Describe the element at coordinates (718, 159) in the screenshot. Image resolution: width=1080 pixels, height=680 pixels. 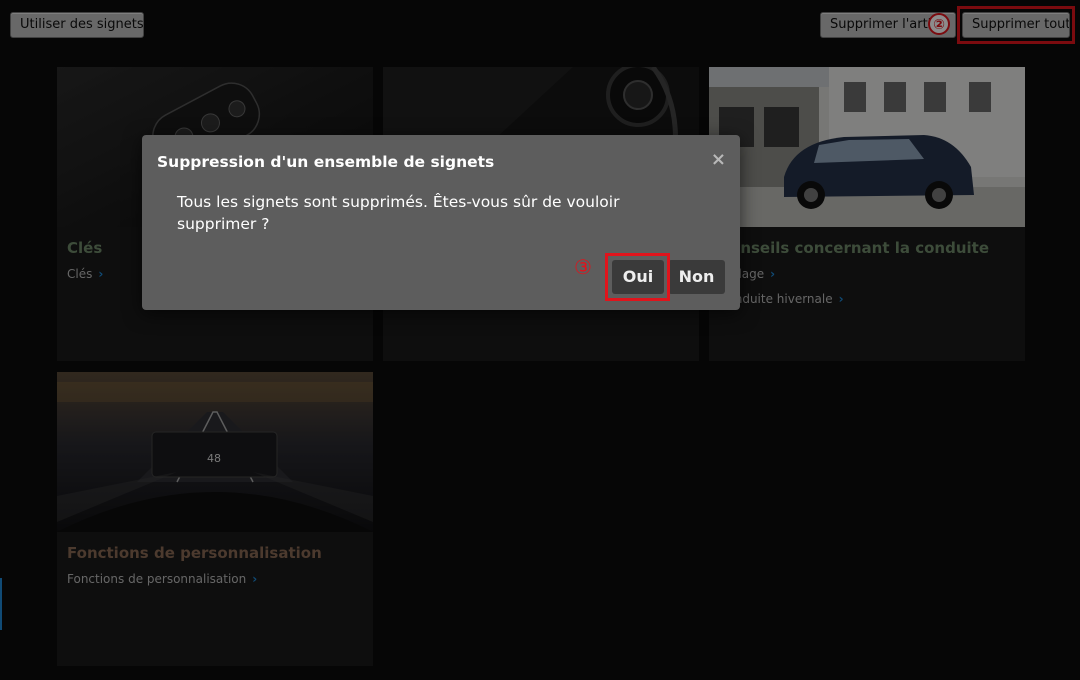
I see `close-icon: ×` at that location.